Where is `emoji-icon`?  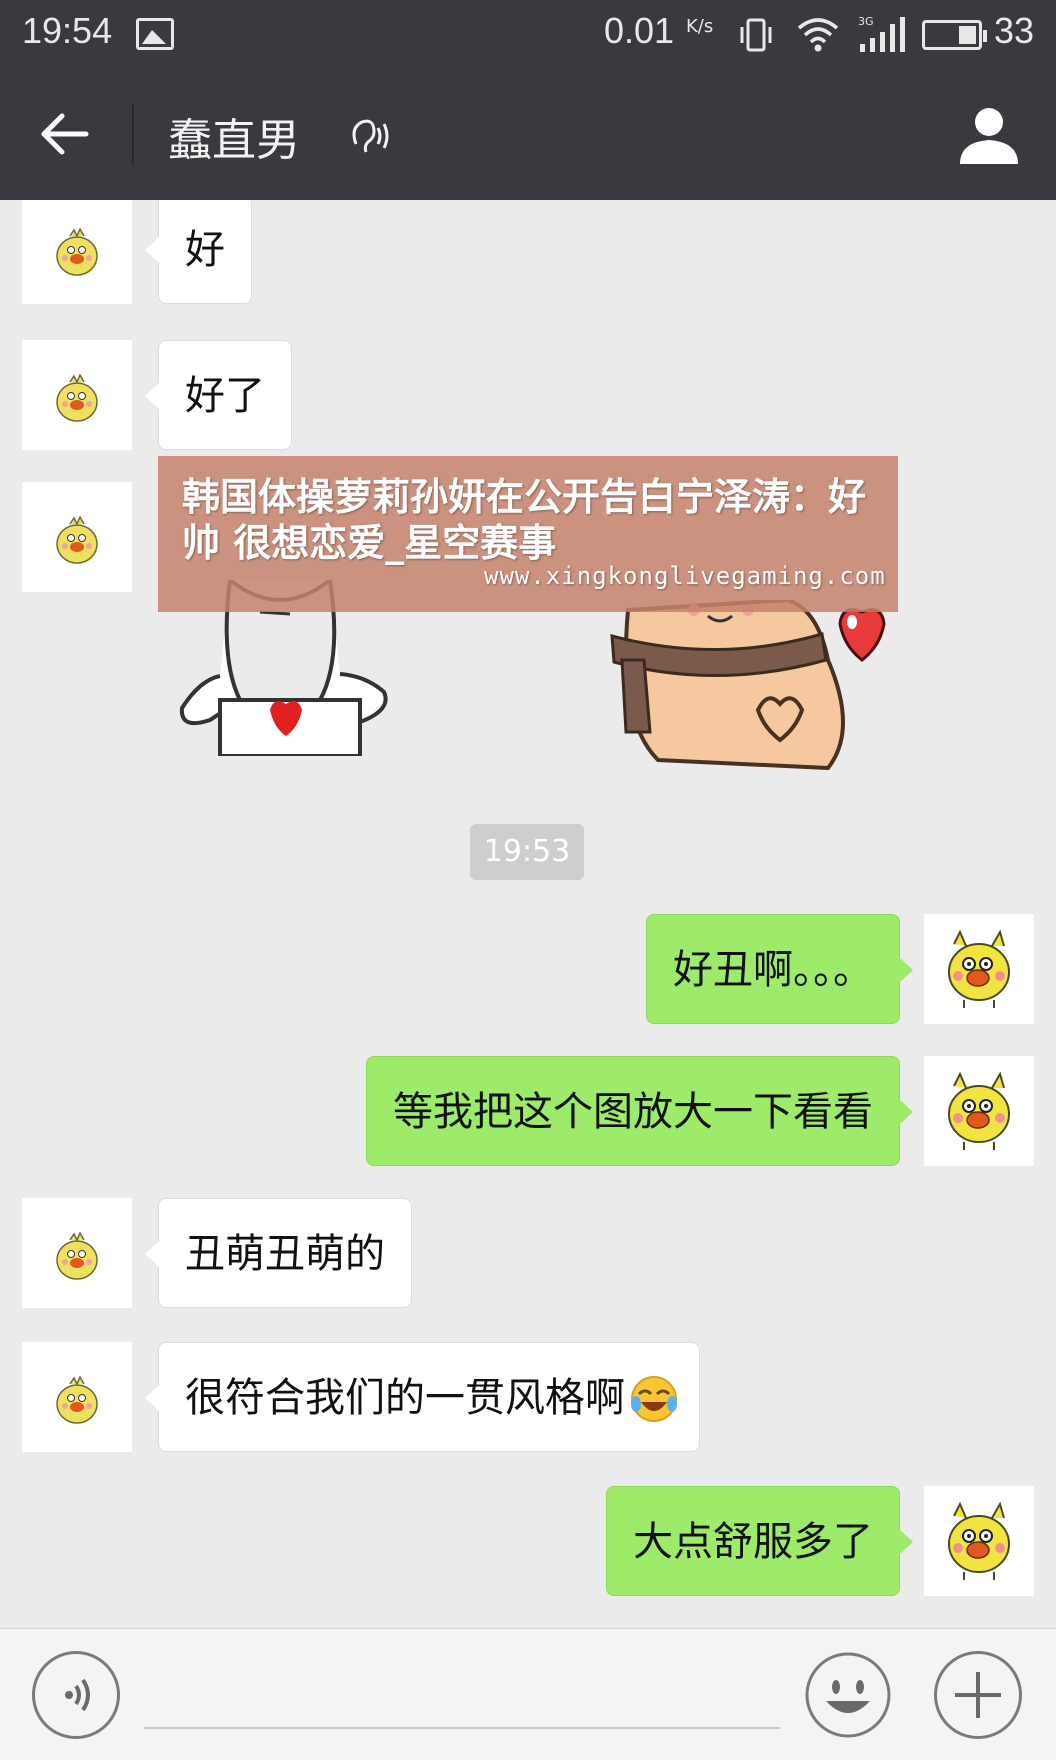 emoji-icon is located at coordinates (848, 1695).